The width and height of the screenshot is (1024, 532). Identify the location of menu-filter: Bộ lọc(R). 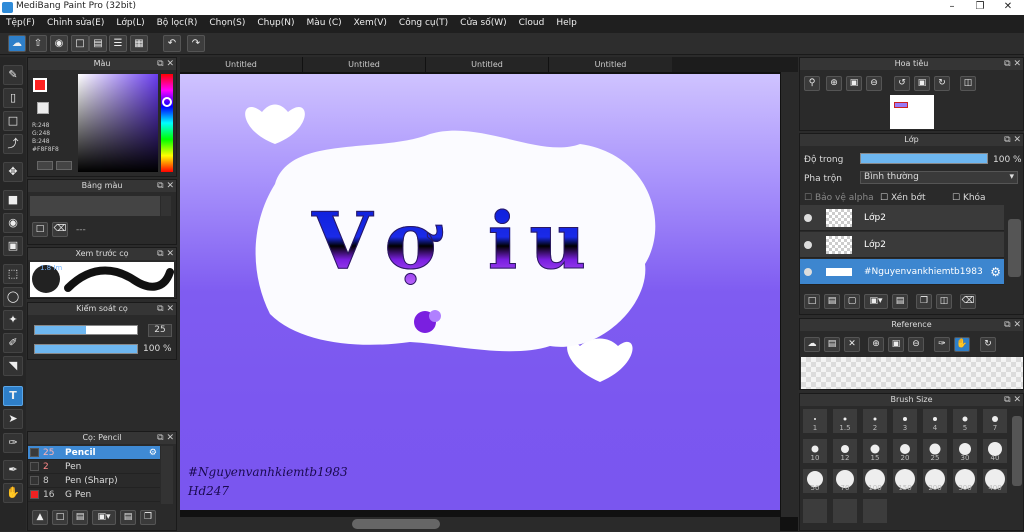
(177, 24).